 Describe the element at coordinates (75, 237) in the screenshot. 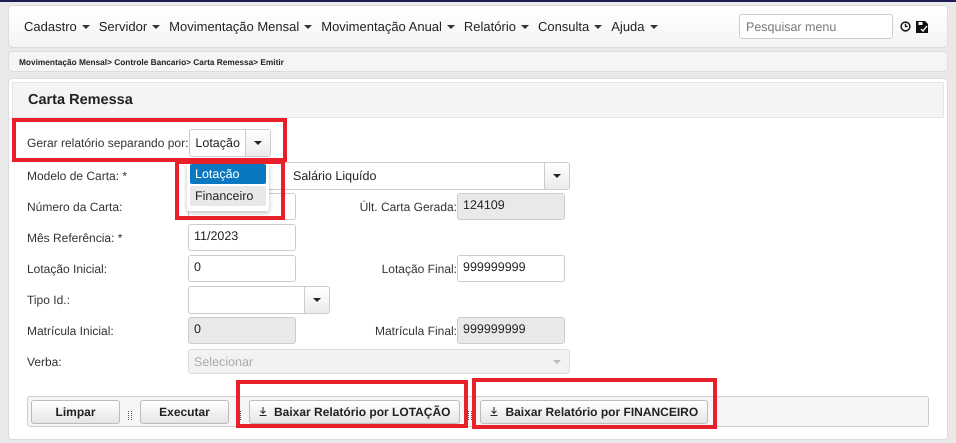

I see `field-label: Mês Referência: *` at that location.